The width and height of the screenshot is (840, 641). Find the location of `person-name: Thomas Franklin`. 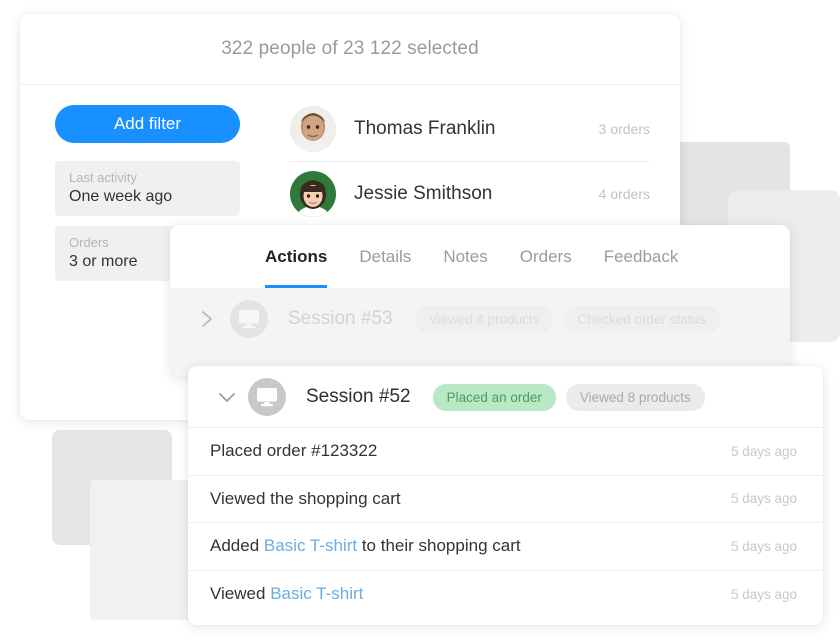

person-name: Thomas Franklin is located at coordinates (425, 128).